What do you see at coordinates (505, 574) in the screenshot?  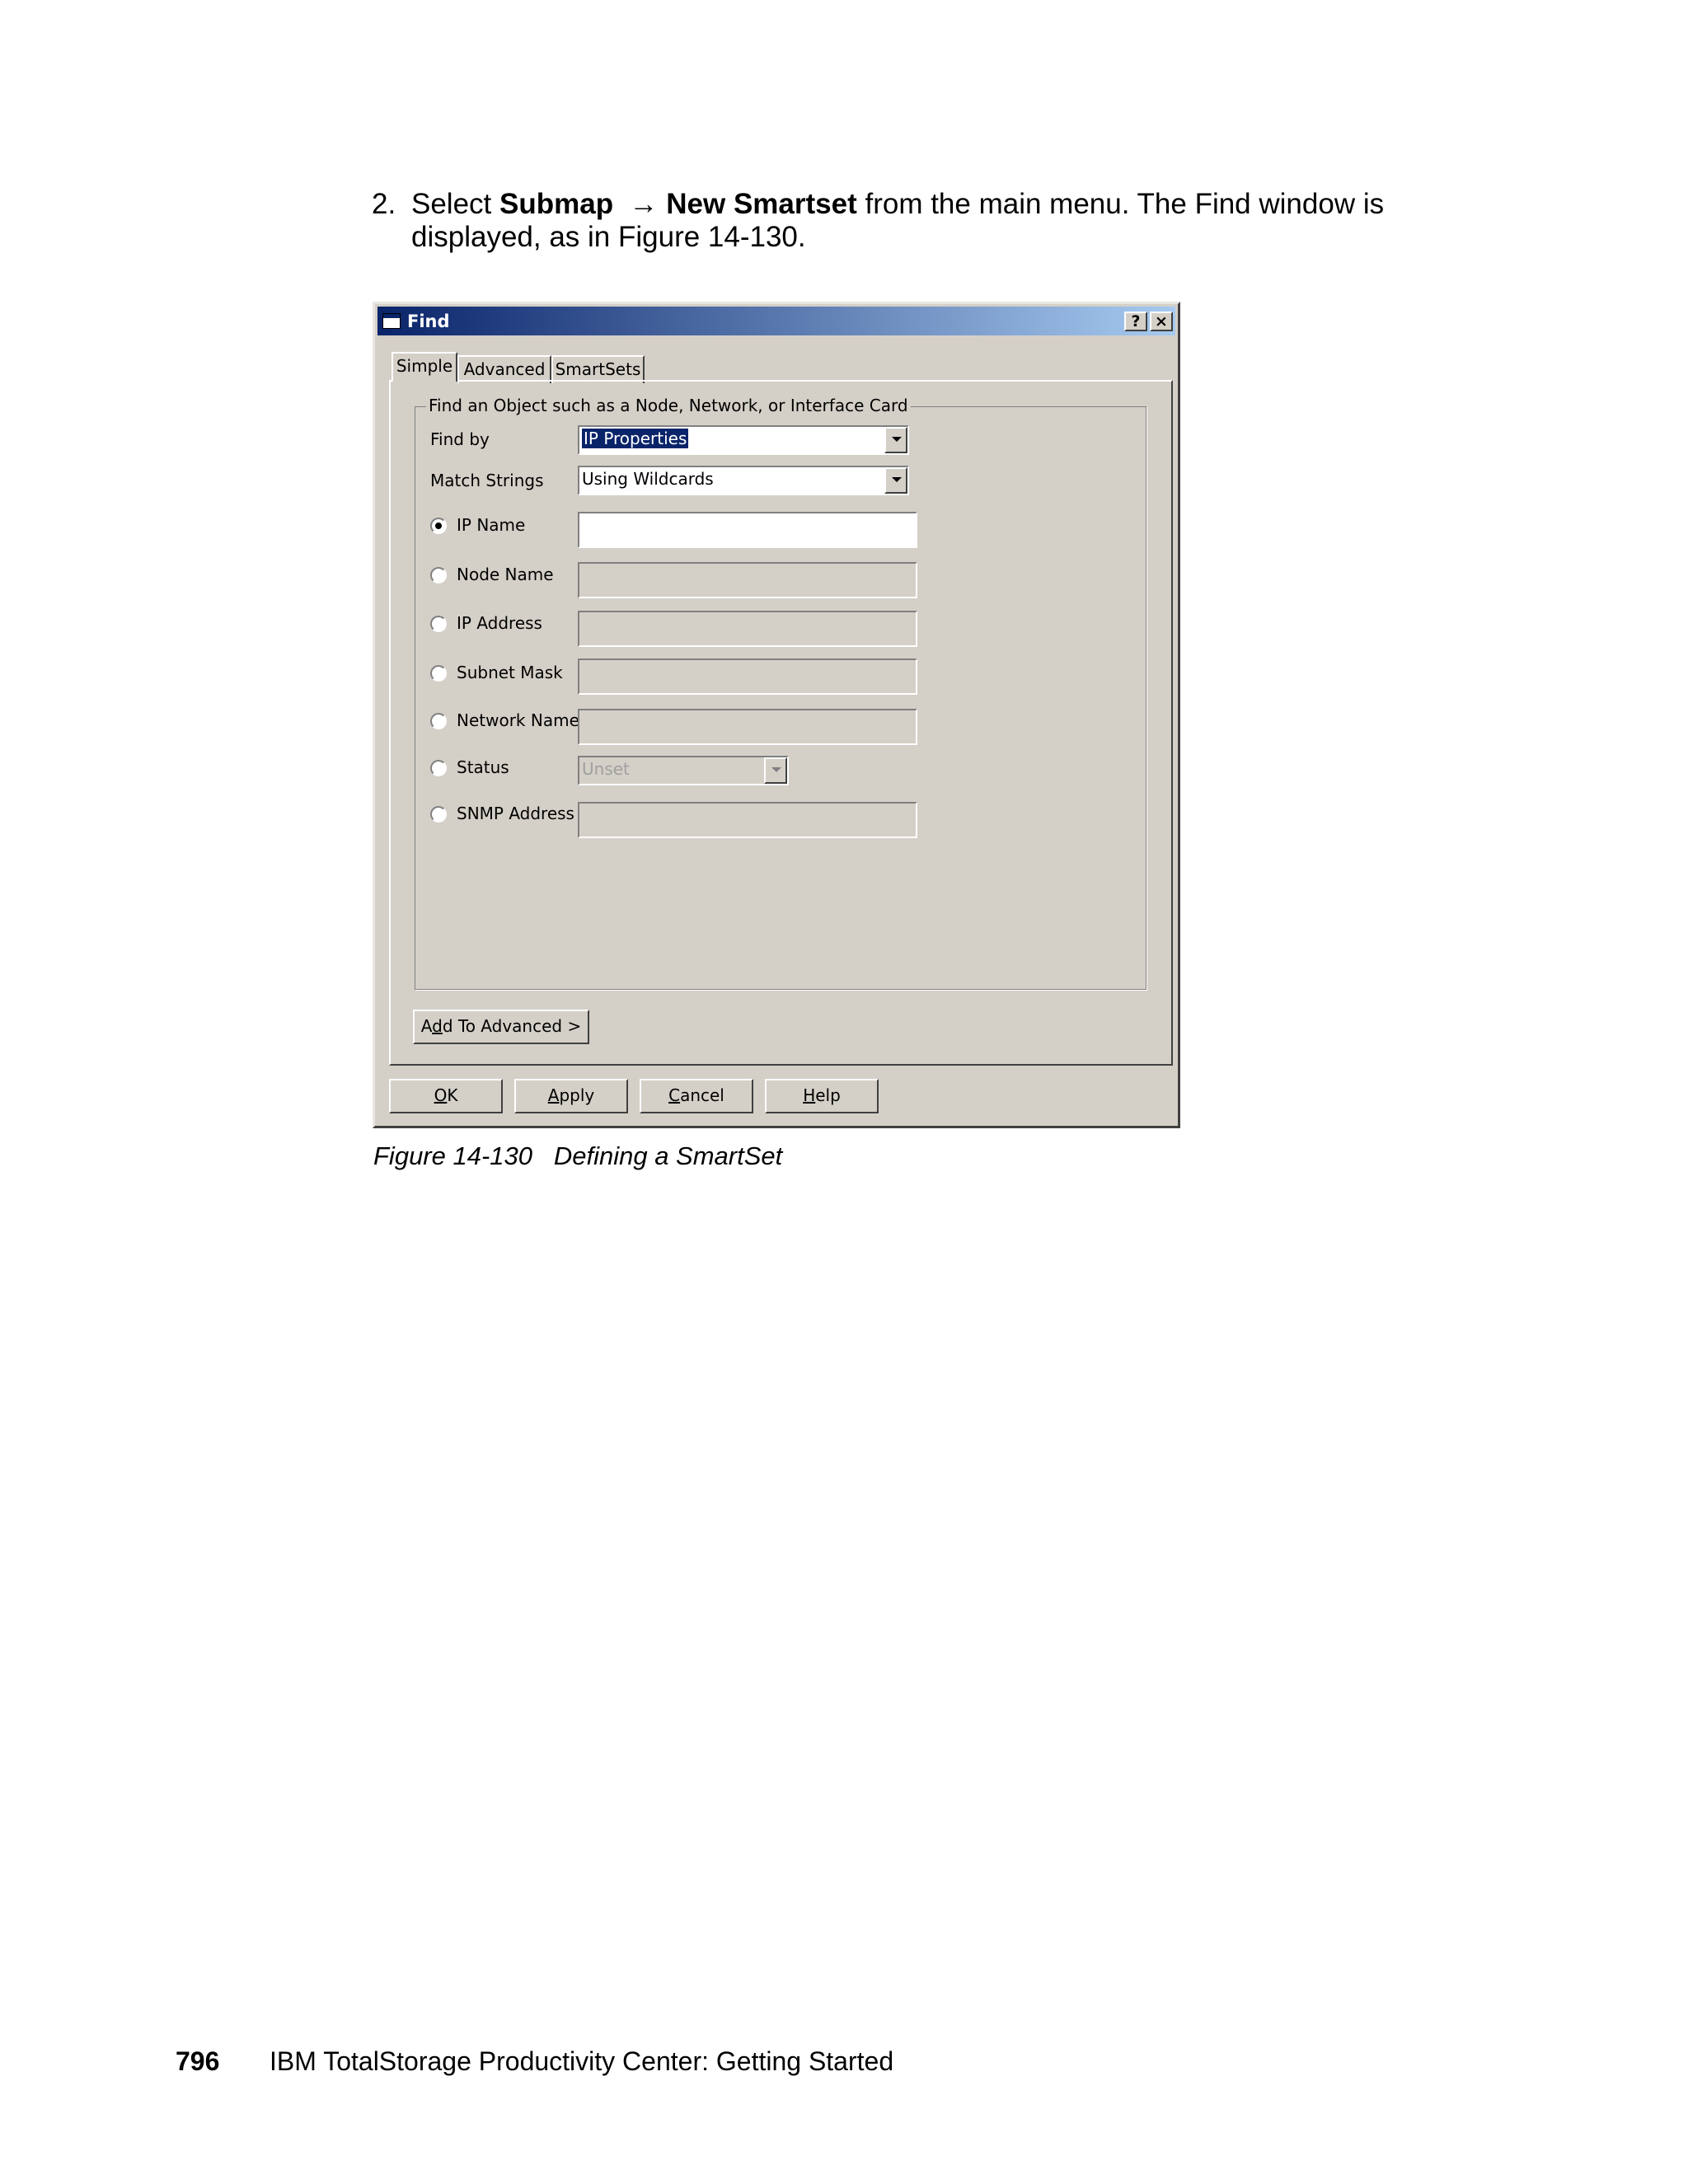 I see `node-name-label: Node Name` at bounding box center [505, 574].